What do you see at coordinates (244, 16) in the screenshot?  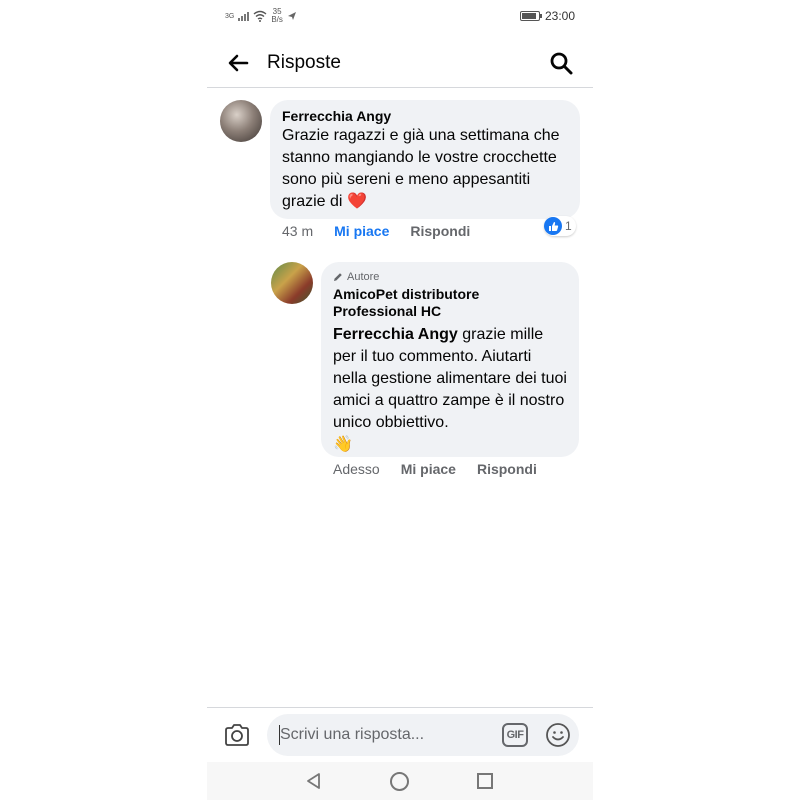 I see `signal-icon` at bounding box center [244, 16].